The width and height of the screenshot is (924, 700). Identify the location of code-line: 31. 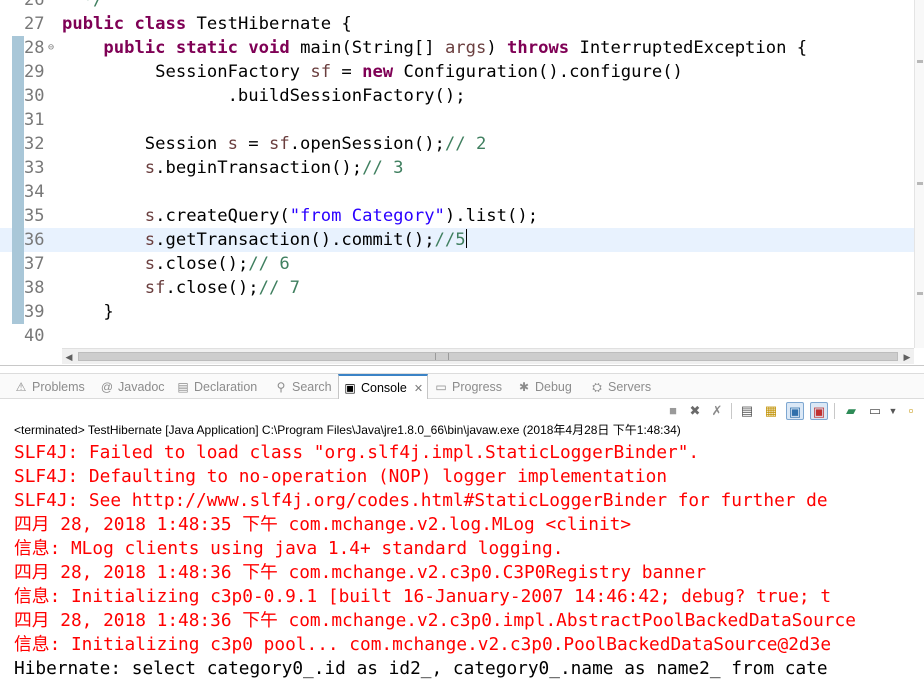
(457, 120).